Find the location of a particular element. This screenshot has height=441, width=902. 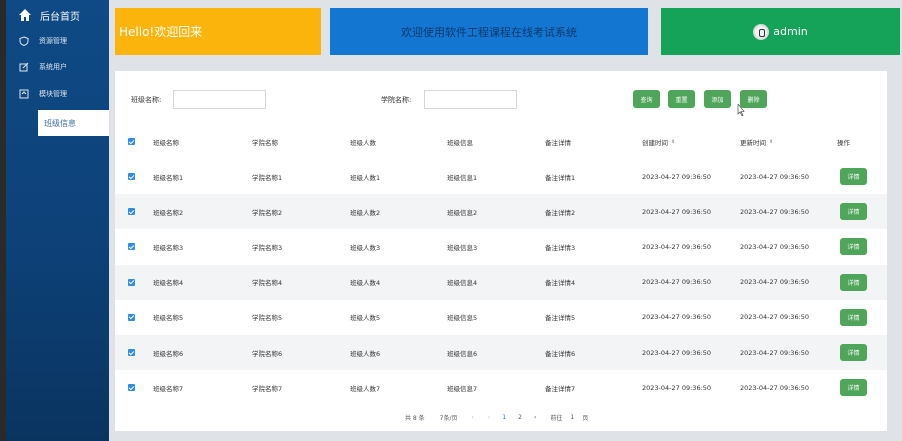

table-cell: 班级信息5 is located at coordinates (462, 318).